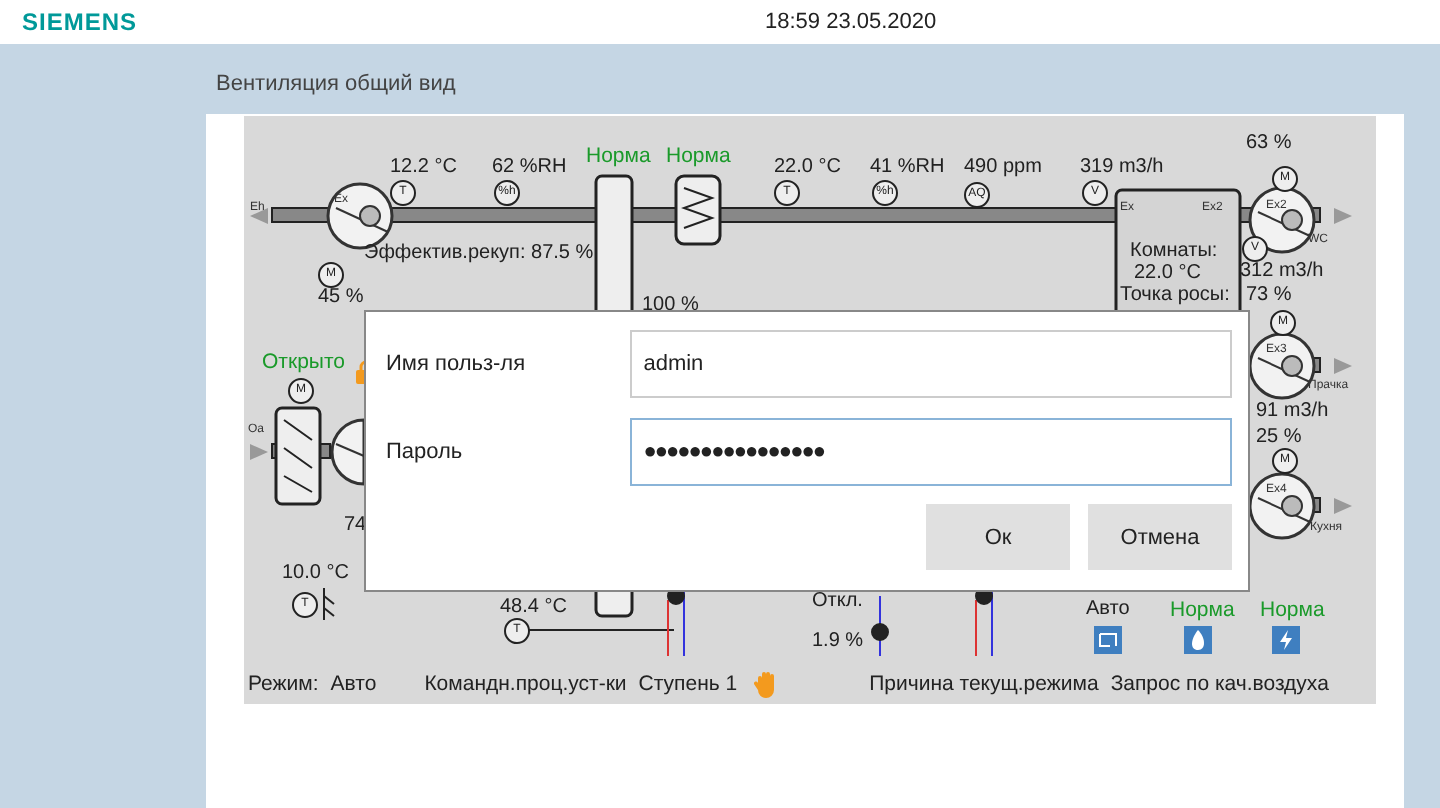  Describe the element at coordinates (348, 452) in the screenshot. I see `fan-icon` at that location.